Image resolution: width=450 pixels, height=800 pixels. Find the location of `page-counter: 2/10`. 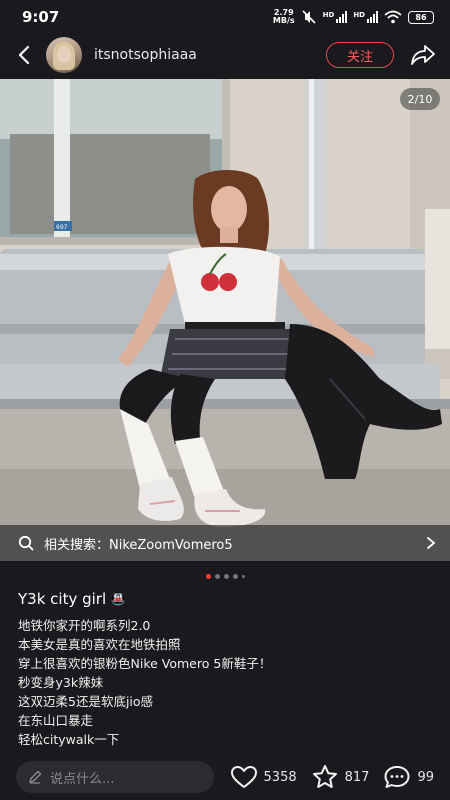

page-counter: 2/10 is located at coordinates (420, 99).